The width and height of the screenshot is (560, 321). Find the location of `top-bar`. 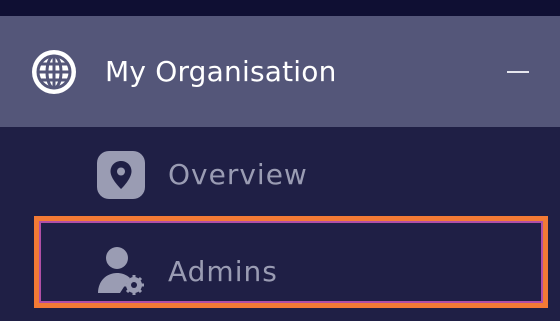

top-bar is located at coordinates (280, 8).